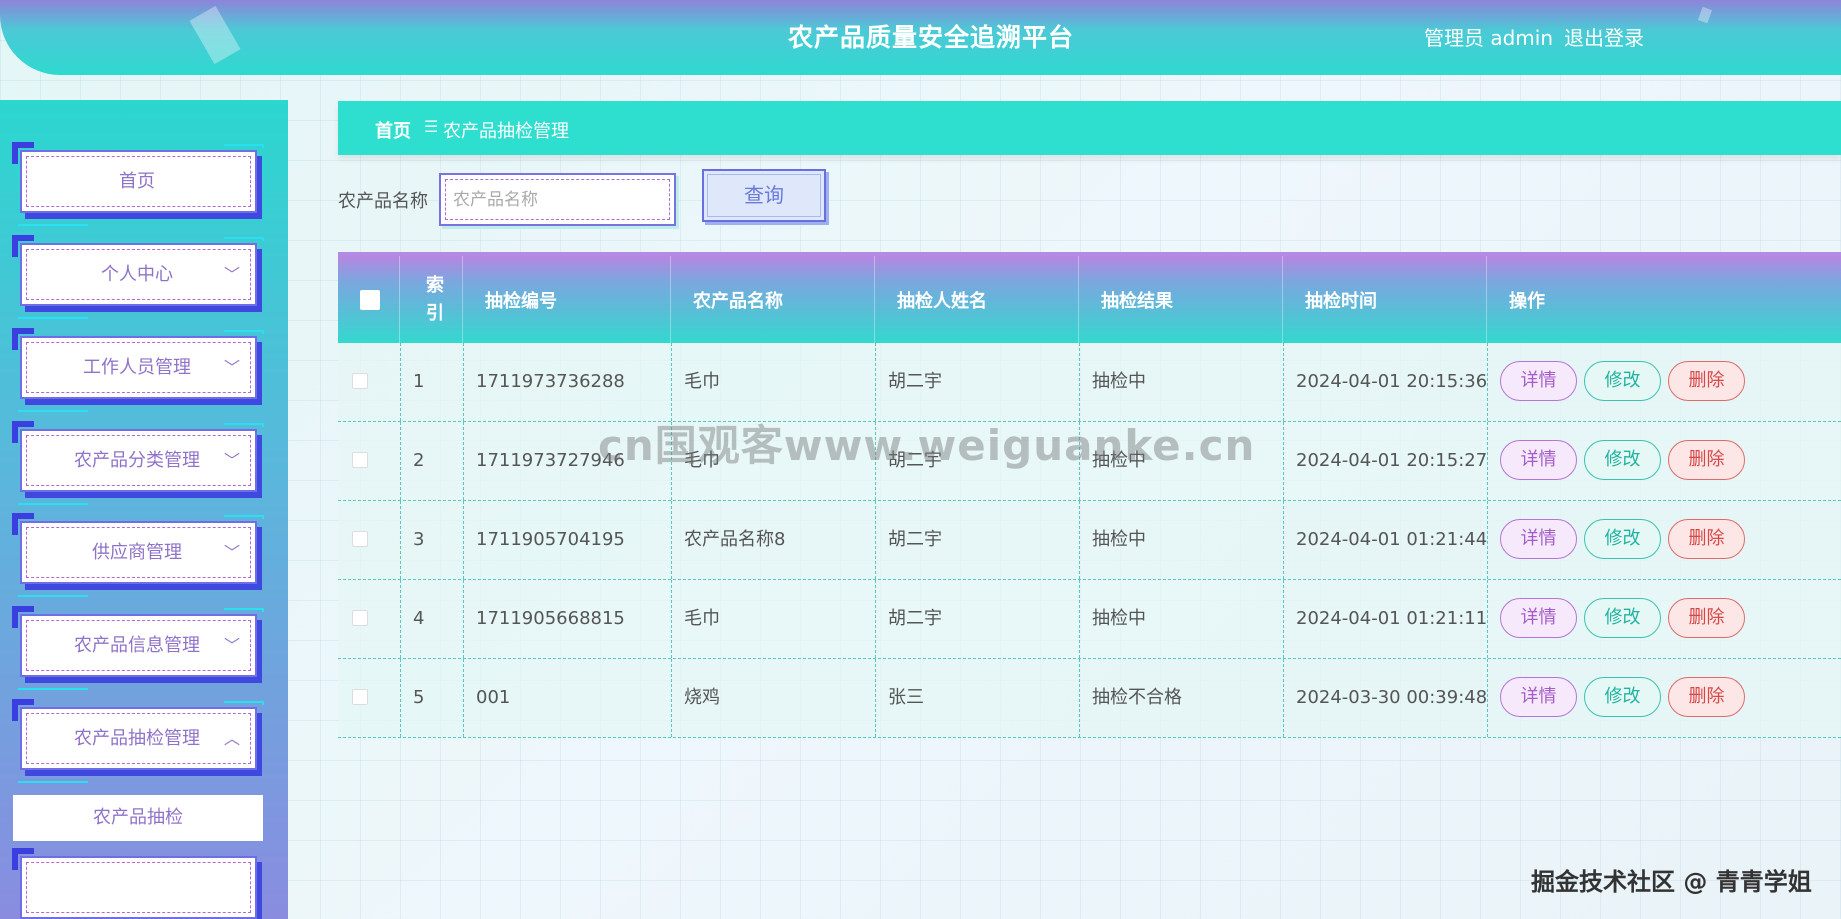  Describe the element at coordinates (1341, 301) in the screenshot. I see `header-time-label: 抽检时间` at that location.